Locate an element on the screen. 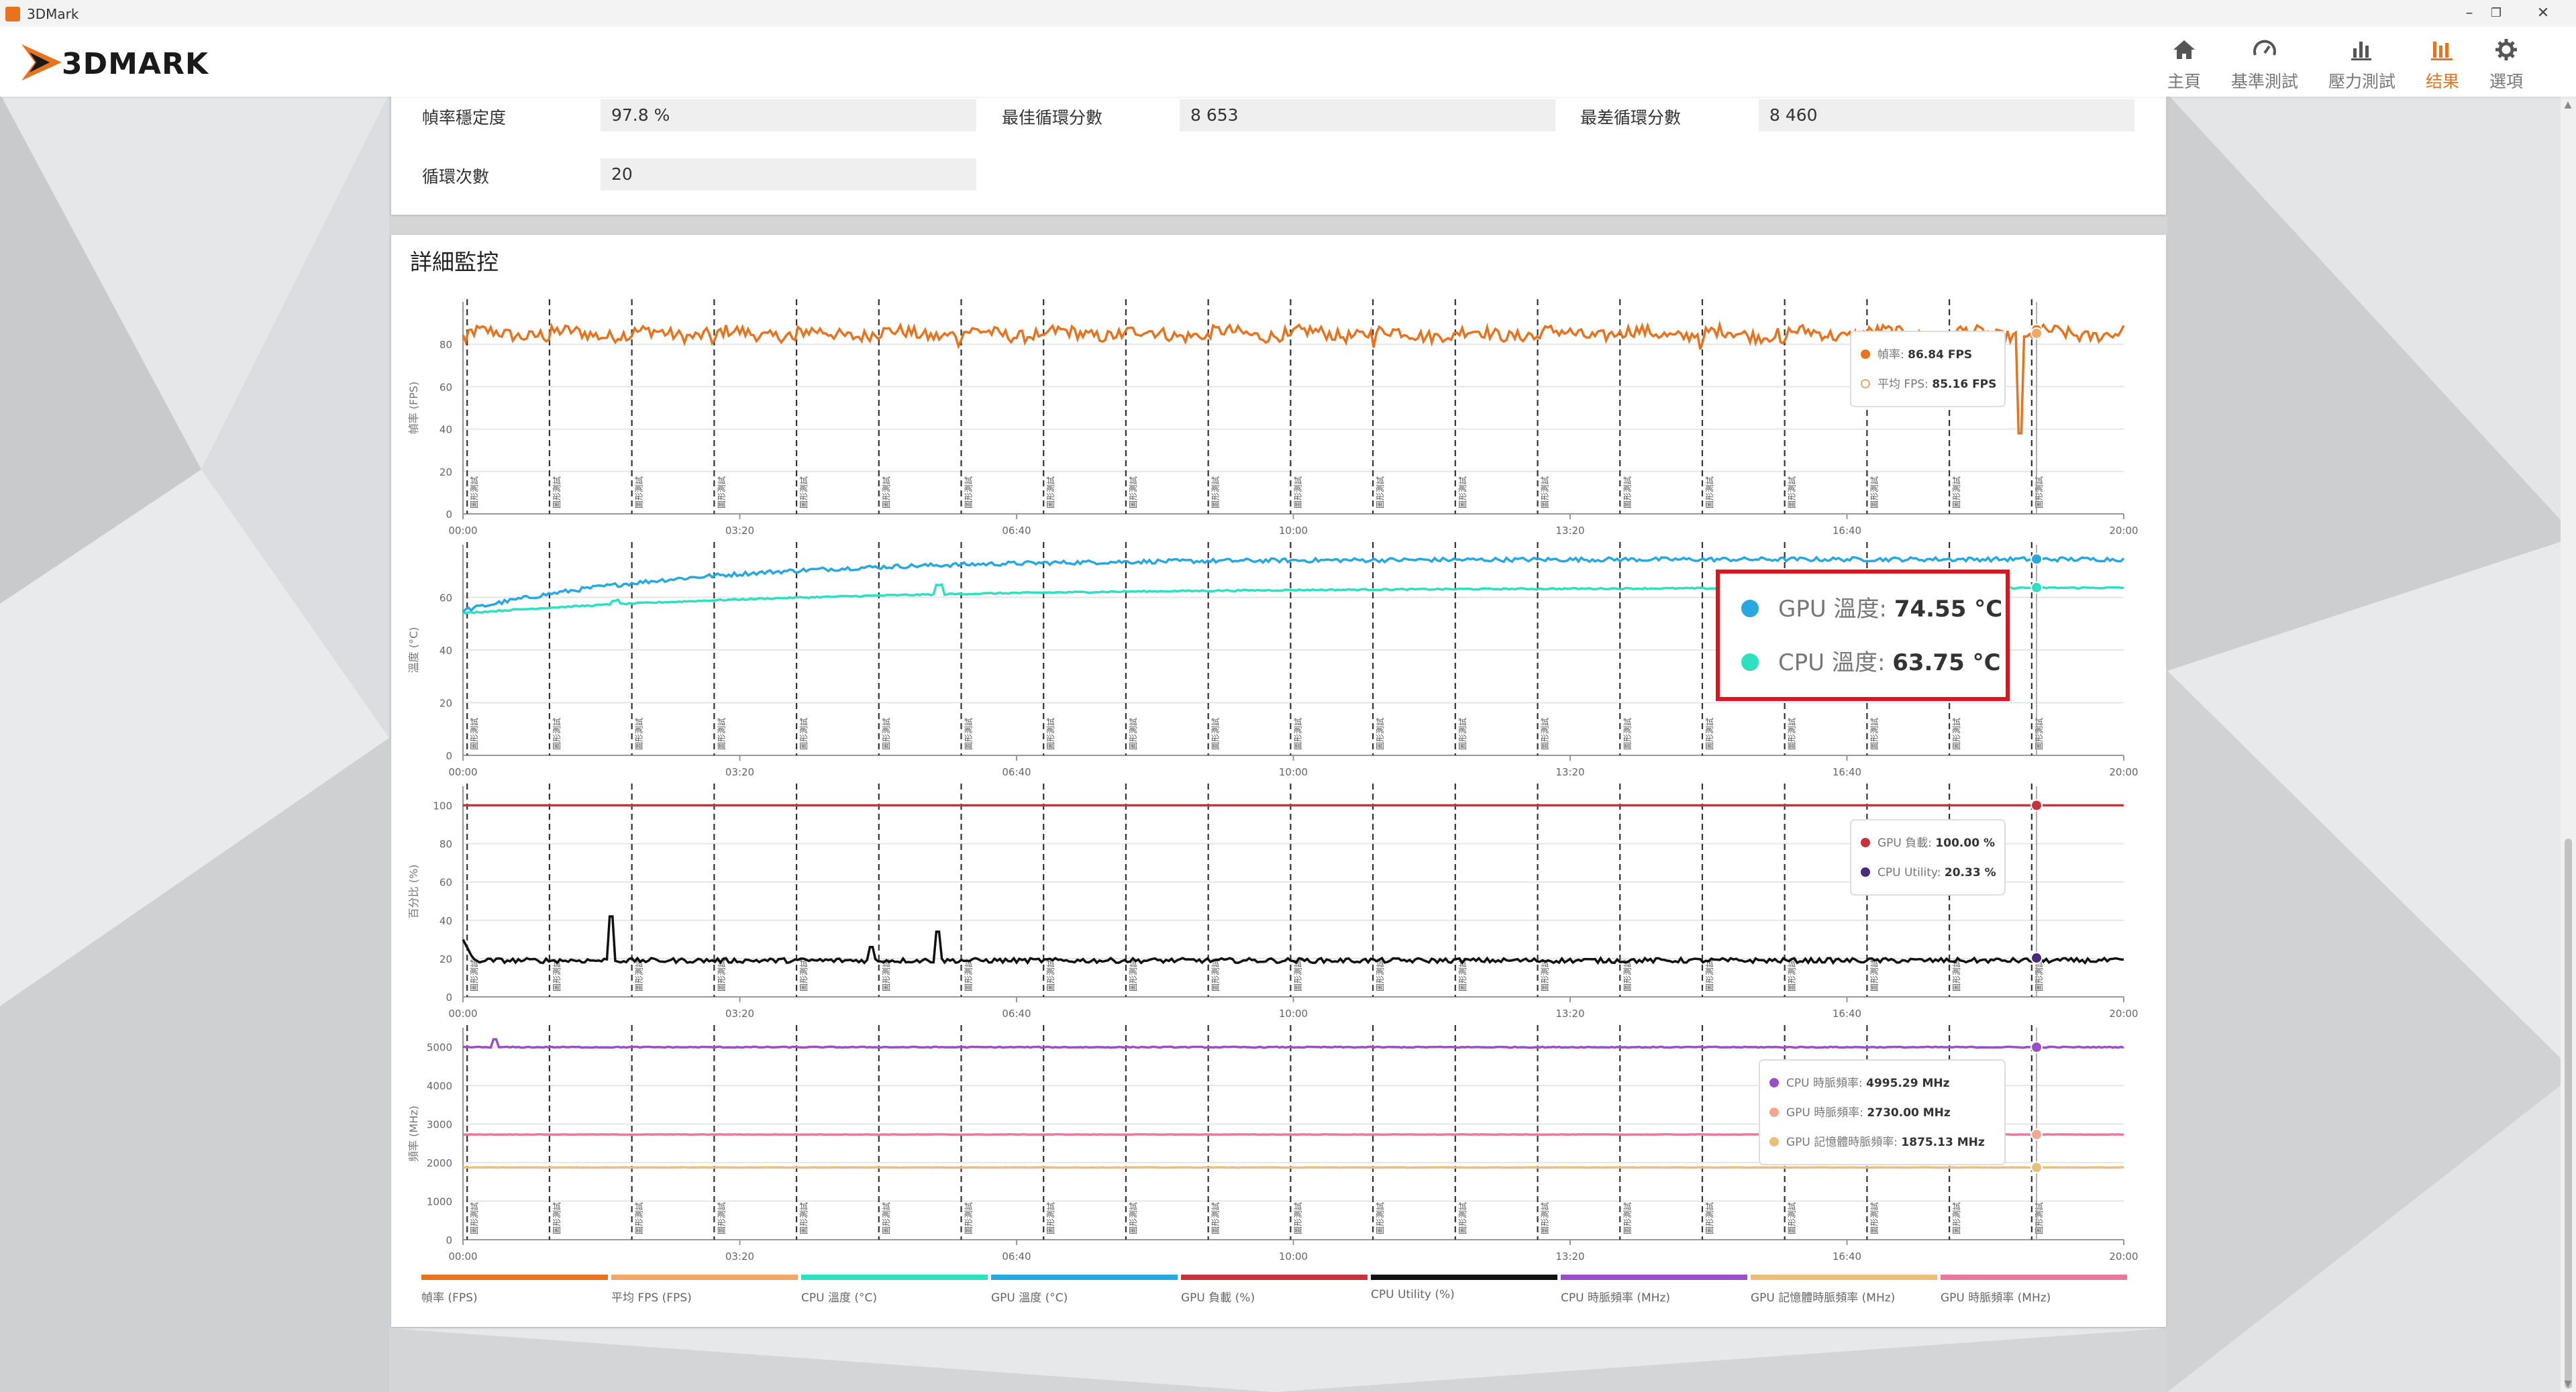  tooltip-1: 幀率: 86.84 FPS 平均 FPS: 85.16 FPS is located at coordinates (1928, 369).